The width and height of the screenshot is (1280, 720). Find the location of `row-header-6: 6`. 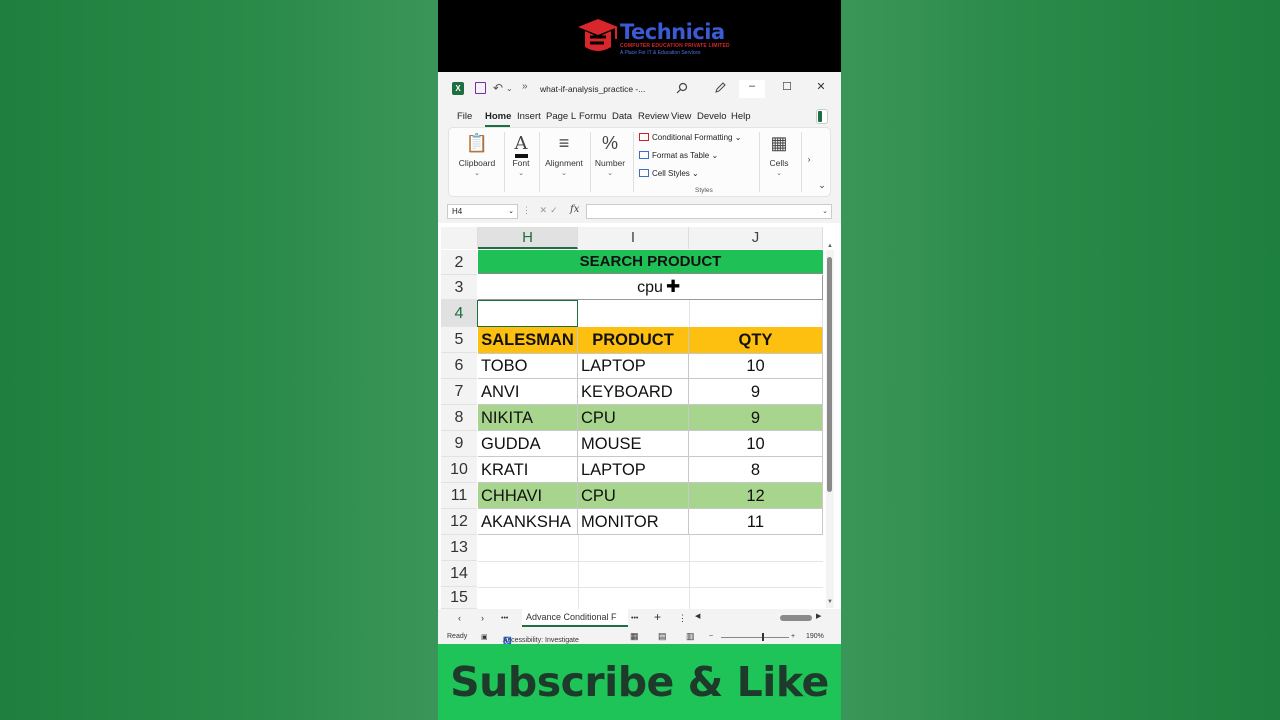

row-header-6: 6 is located at coordinates (459, 366).